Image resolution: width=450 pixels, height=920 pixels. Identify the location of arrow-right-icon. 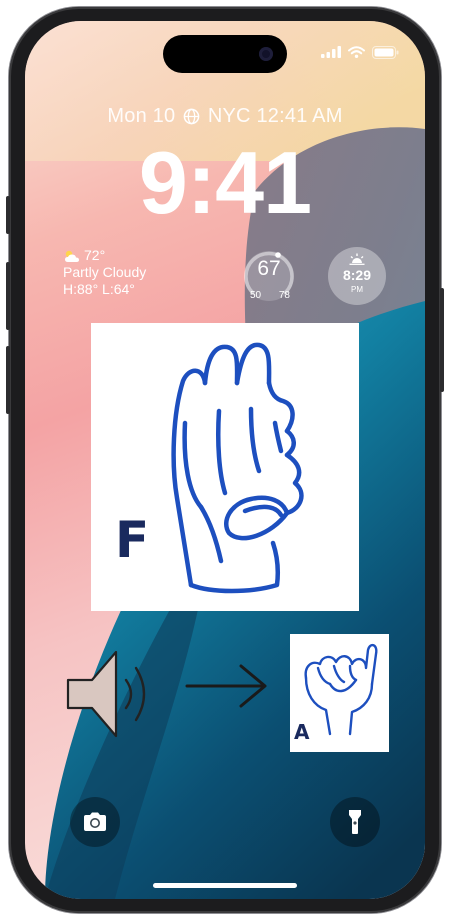
(226, 686).